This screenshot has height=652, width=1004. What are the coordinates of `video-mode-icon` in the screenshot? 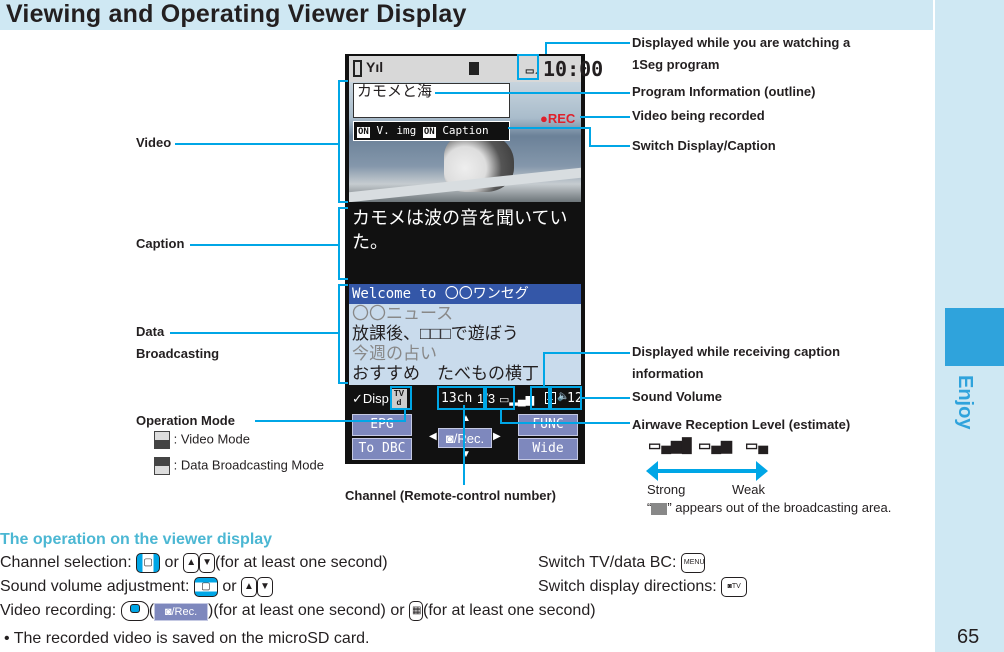 It's located at (162, 440).